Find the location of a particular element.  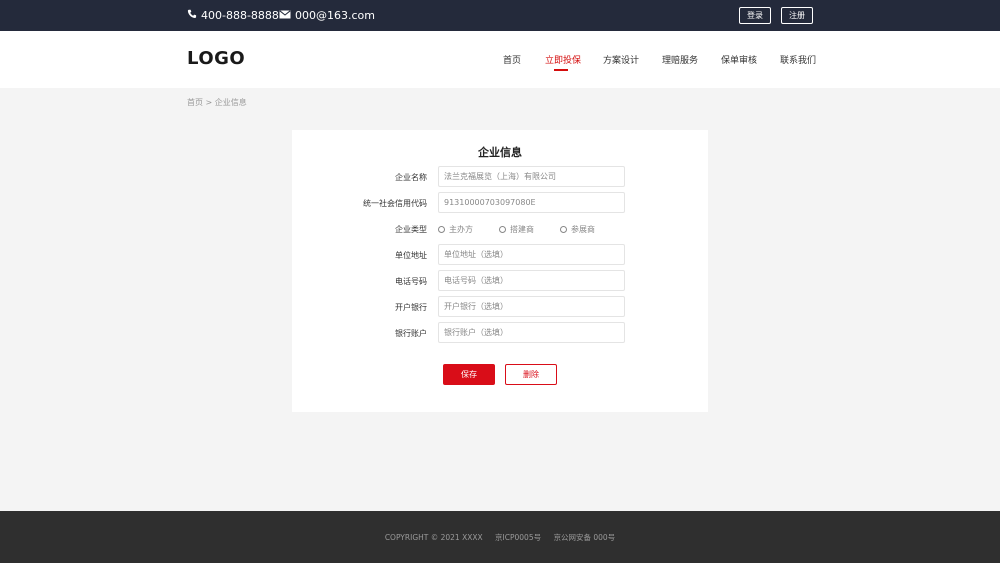

copyright-text: COPYRIGHT © 2021 XXXX is located at coordinates (433, 537).